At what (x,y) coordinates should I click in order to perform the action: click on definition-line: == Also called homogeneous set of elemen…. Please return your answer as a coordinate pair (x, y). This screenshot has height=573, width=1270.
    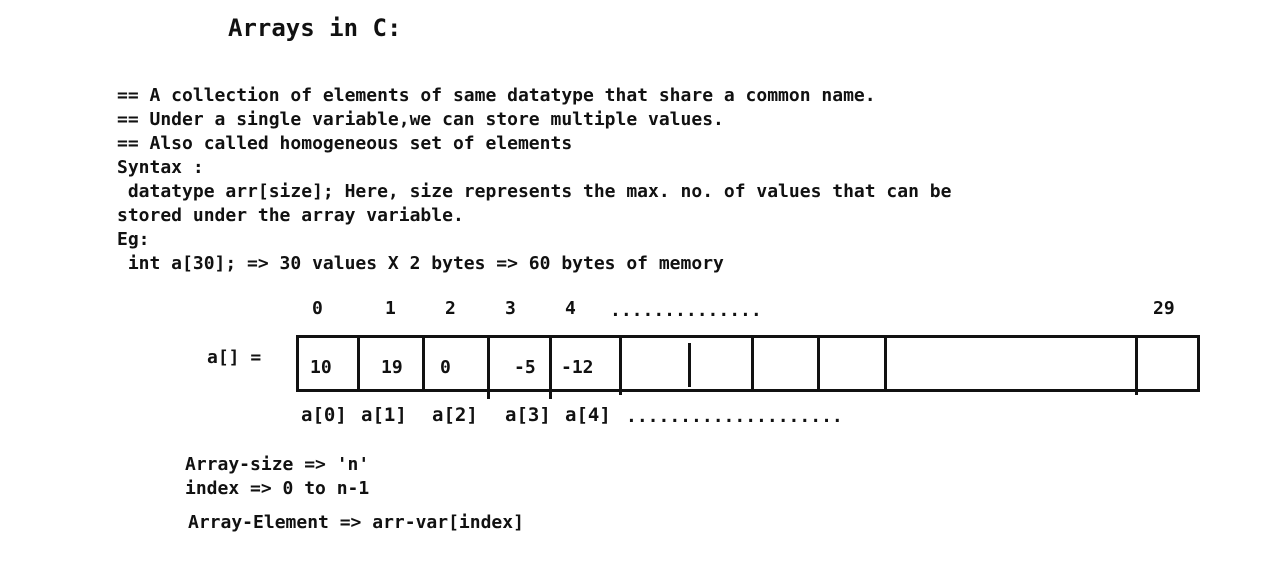
    Looking at the image, I should click on (345, 143).